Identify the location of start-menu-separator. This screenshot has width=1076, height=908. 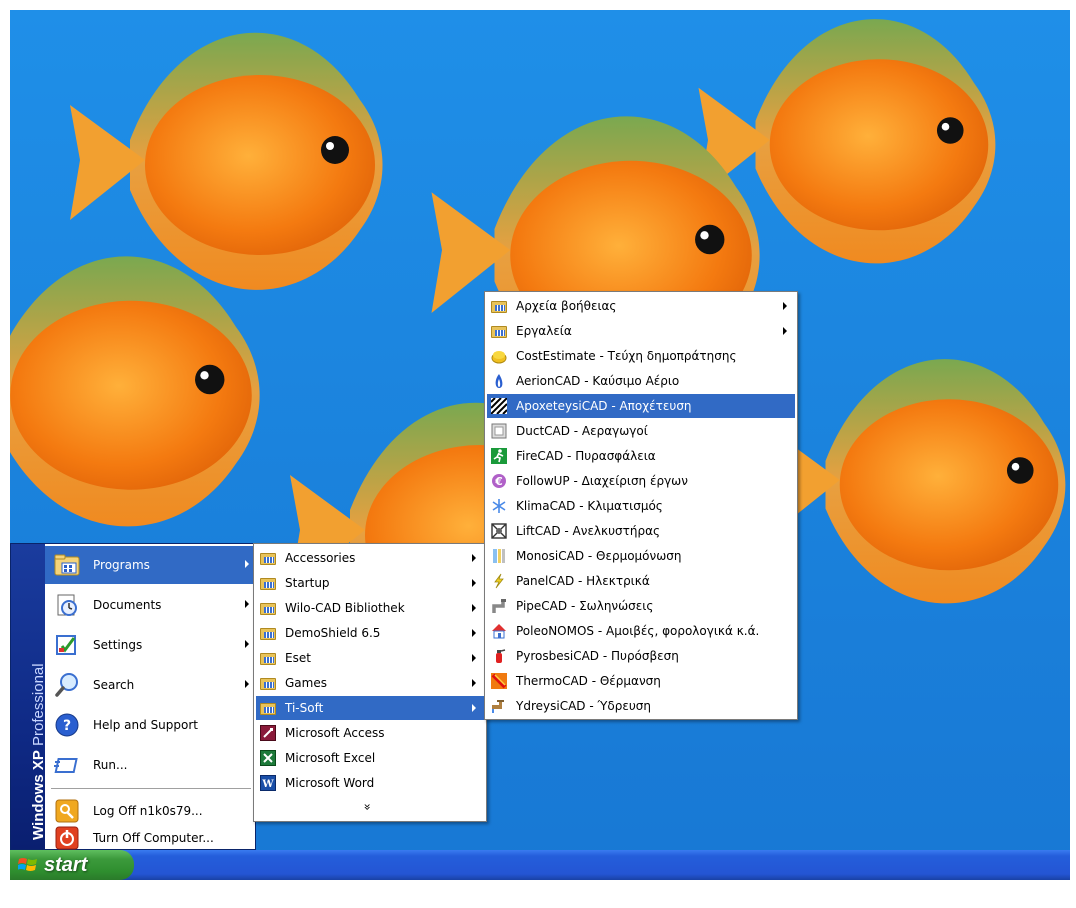
(151, 788).